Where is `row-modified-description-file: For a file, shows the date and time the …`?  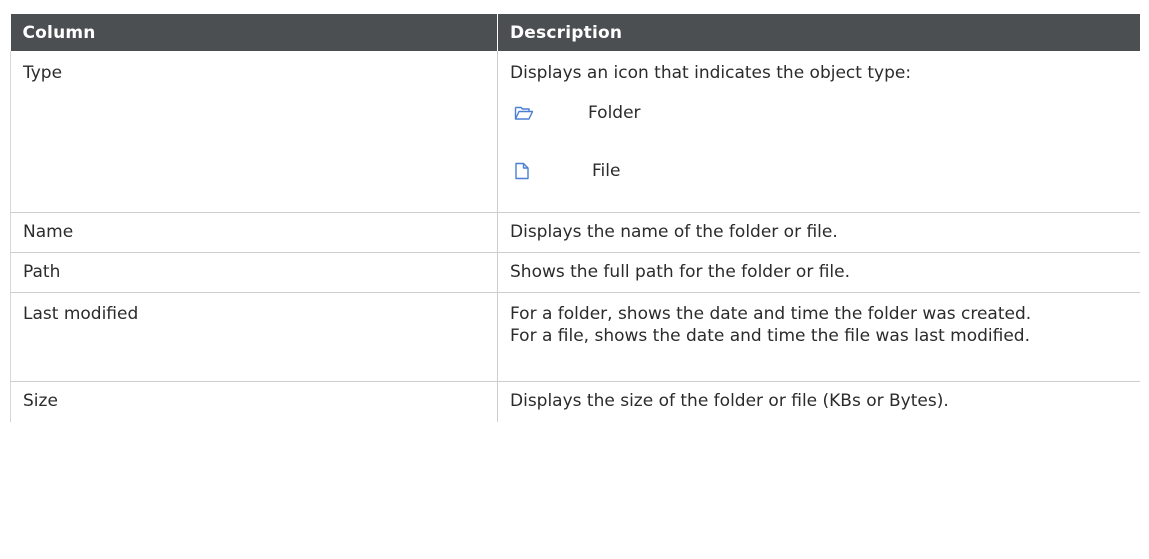 row-modified-description-file: For a file, shows the date and time the … is located at coordinates (770, 336).